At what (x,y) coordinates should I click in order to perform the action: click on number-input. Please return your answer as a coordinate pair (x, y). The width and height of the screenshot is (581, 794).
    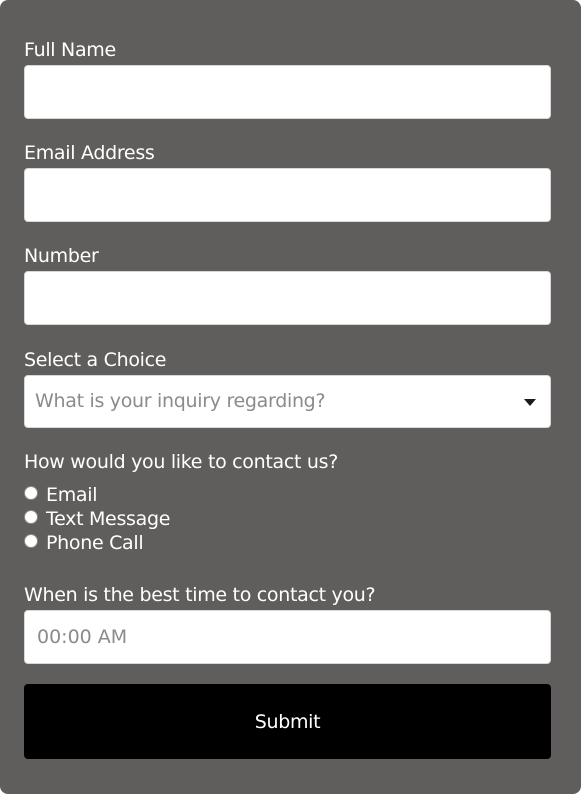
    Looking at the image, I should click on (287, 298).